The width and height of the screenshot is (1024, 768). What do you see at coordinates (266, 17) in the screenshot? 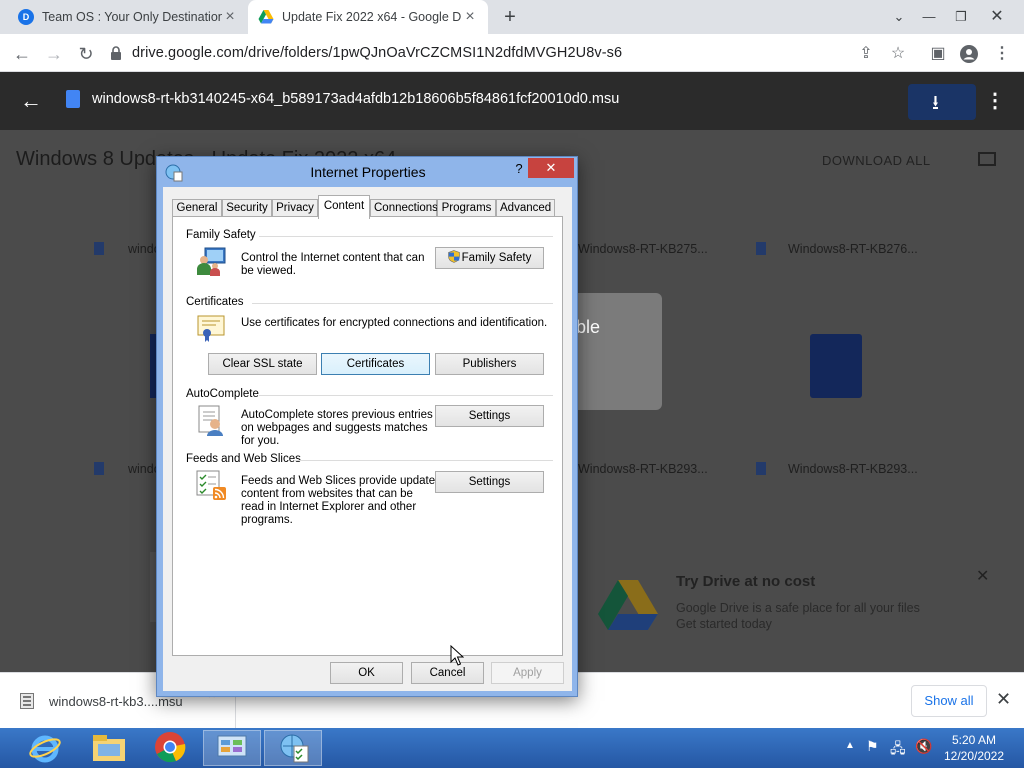
I see `google-drive-icon` at bounding box center [266, 17].